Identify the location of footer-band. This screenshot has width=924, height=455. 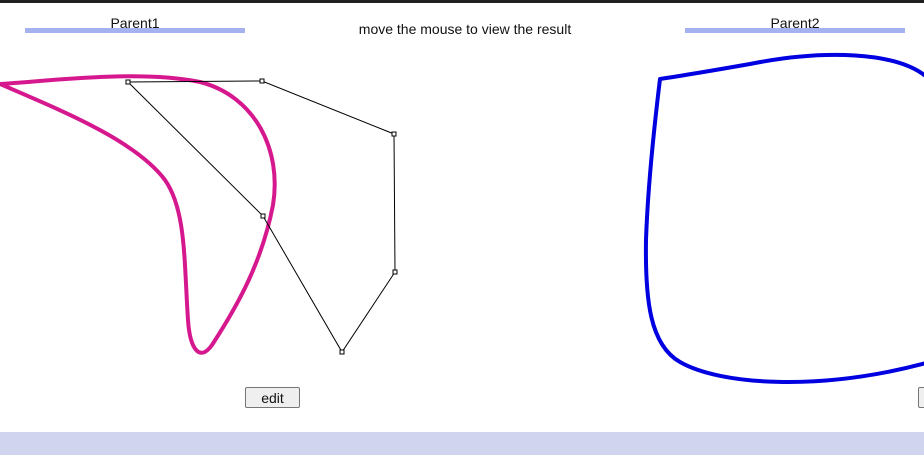
(462, 443).